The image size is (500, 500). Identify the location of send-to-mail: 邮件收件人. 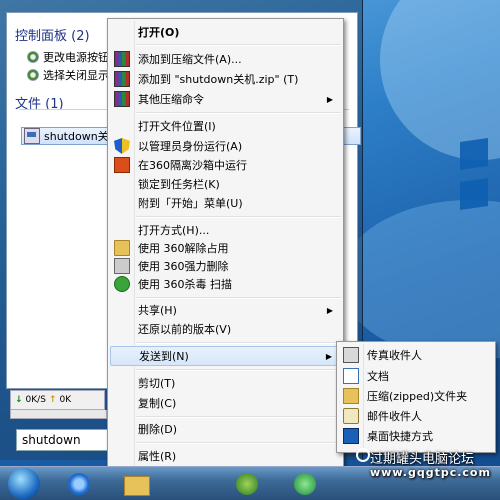
(416, 416).